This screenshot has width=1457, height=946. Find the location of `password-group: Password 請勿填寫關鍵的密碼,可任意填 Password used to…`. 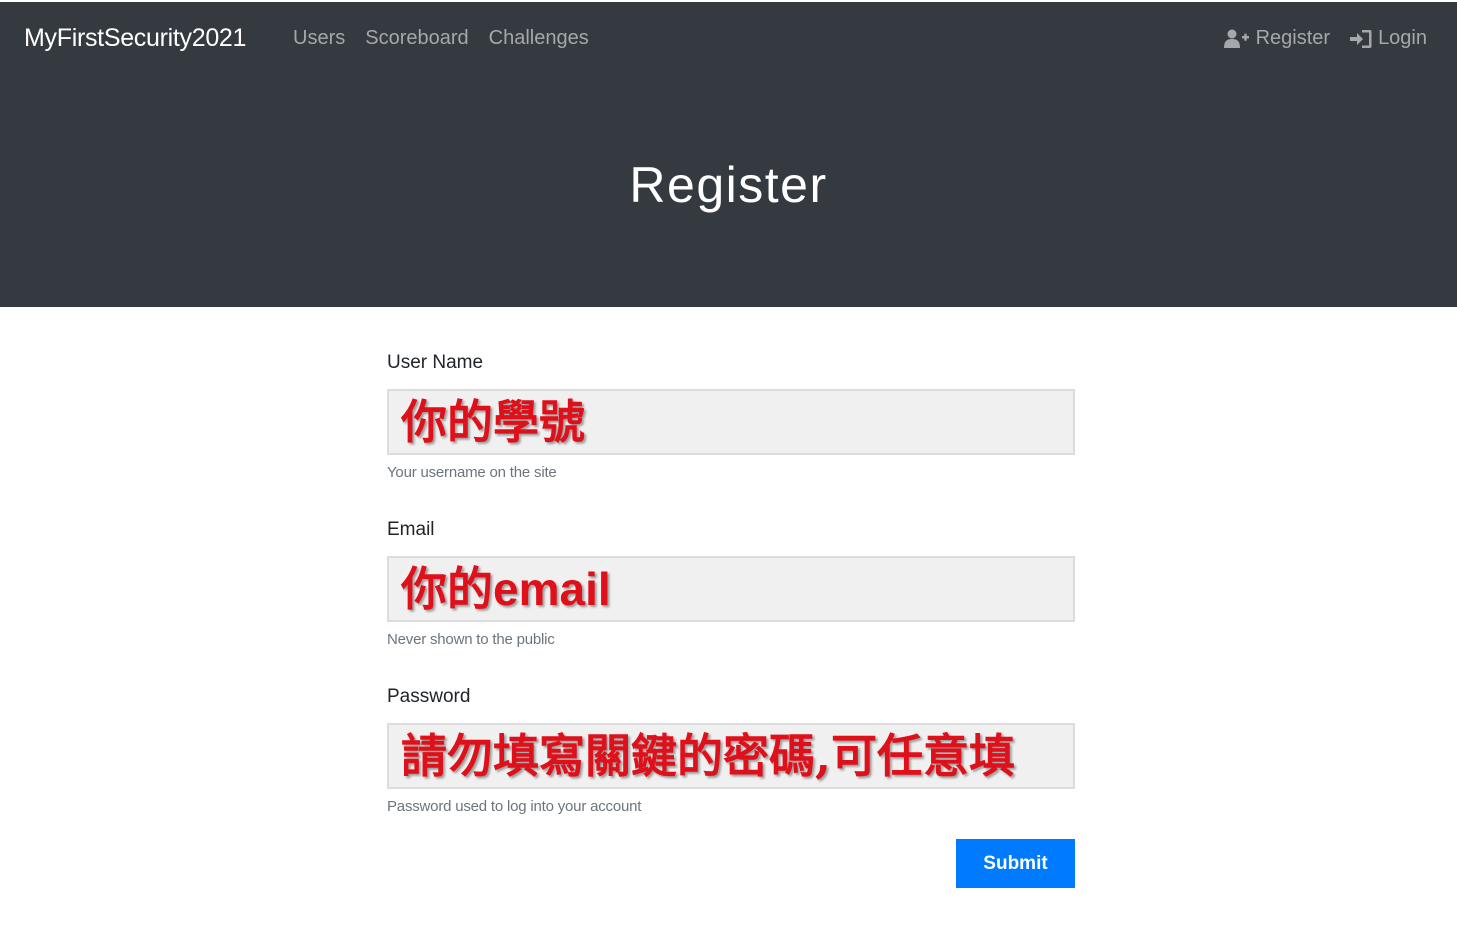

password-group: Password 請勿填寫關鍵的密碼,可任意填 Password used to… is located at coordinates (731, 751).